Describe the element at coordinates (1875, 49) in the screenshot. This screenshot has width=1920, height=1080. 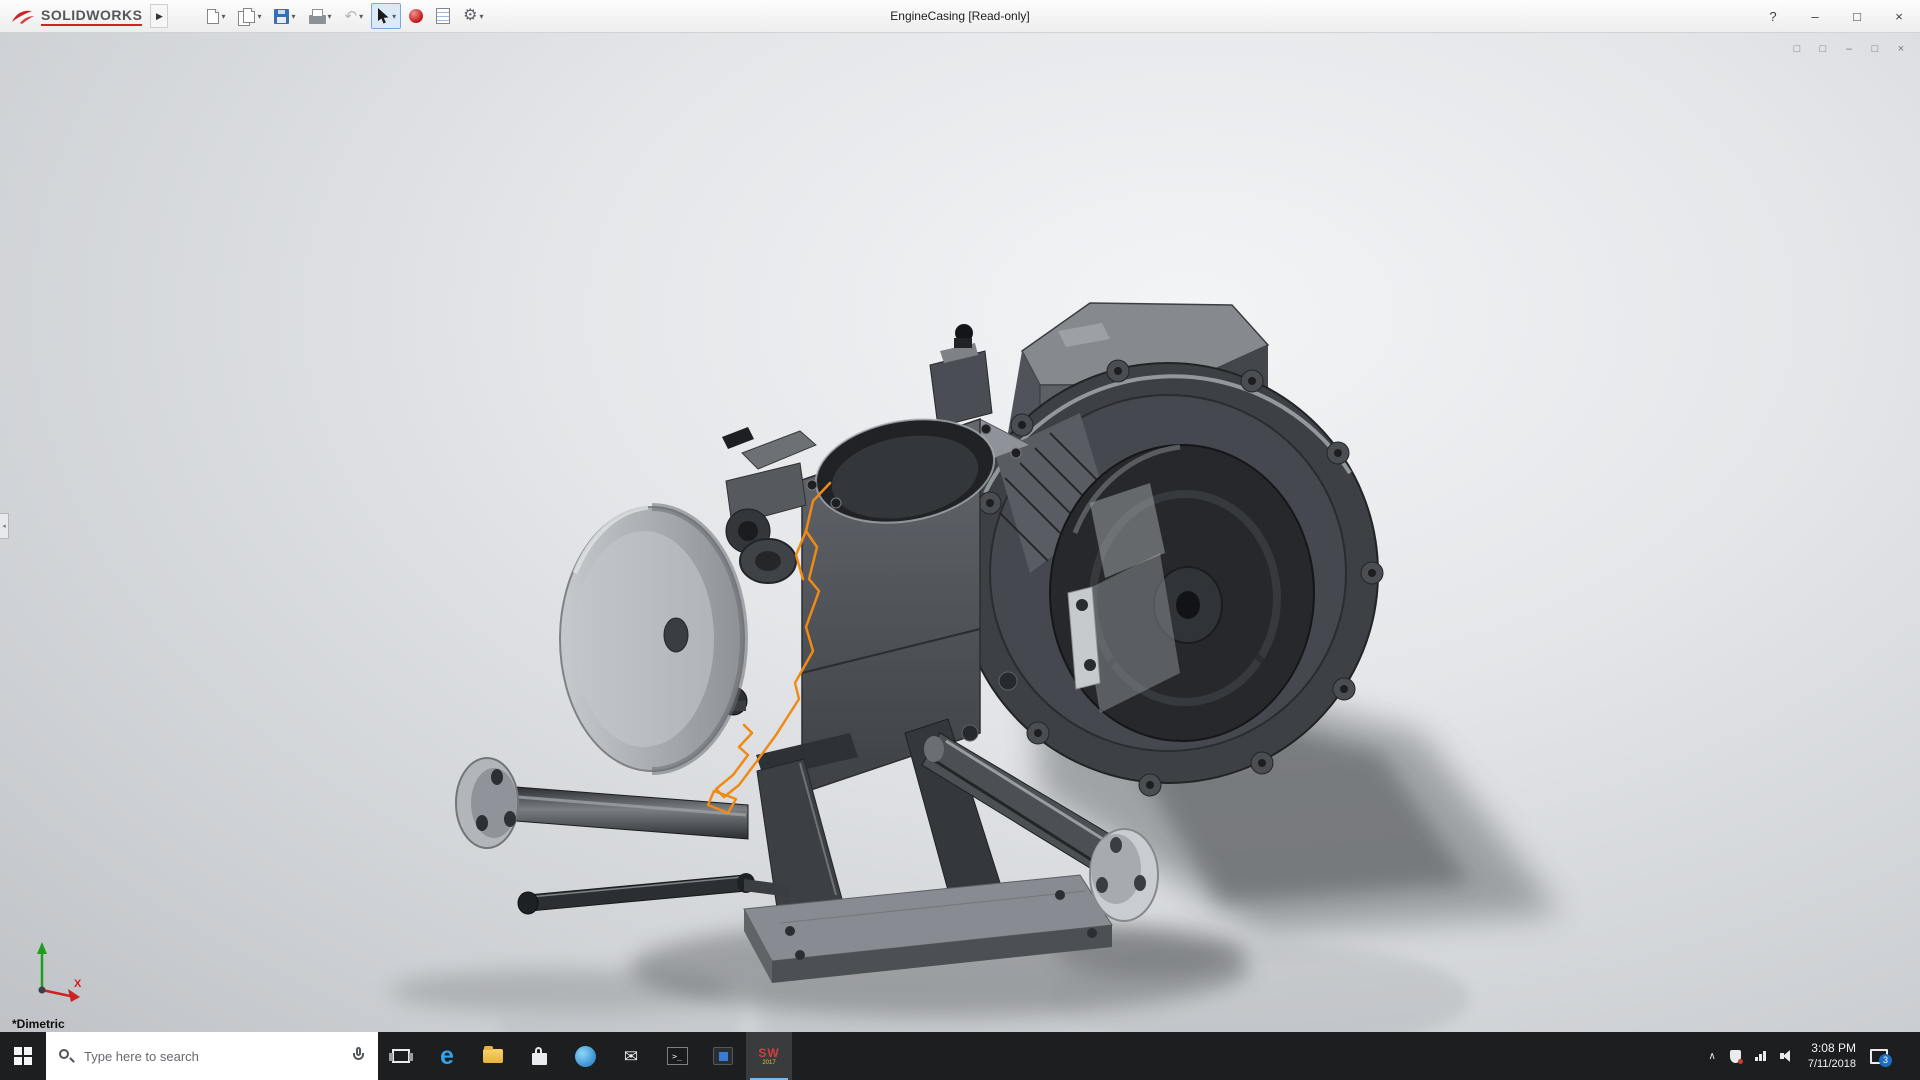
I see `doc-restore-button: □` at that location.